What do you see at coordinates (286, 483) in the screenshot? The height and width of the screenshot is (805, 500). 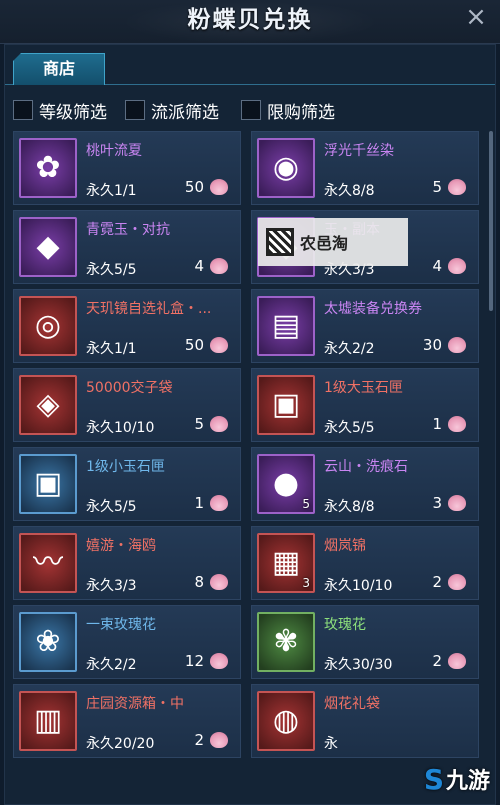 I see `item-glyph: ●` at bounding box center [286, 483].